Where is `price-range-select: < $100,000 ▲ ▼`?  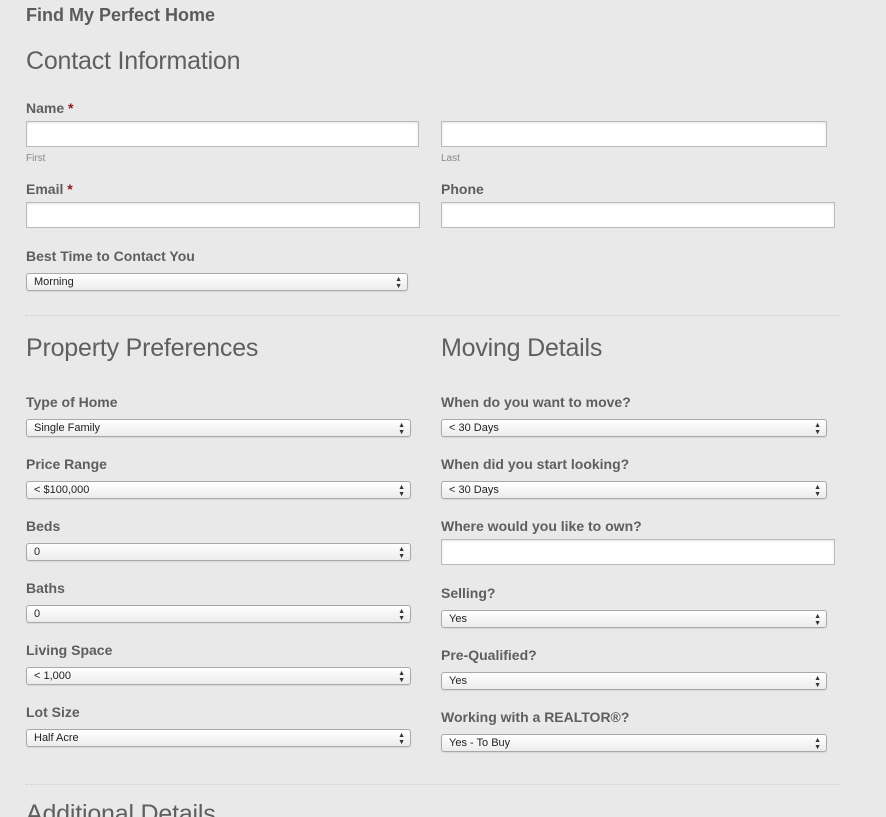 price-range-select: < $100,000 ▲ ▼ is located at coordinates (218, 490).